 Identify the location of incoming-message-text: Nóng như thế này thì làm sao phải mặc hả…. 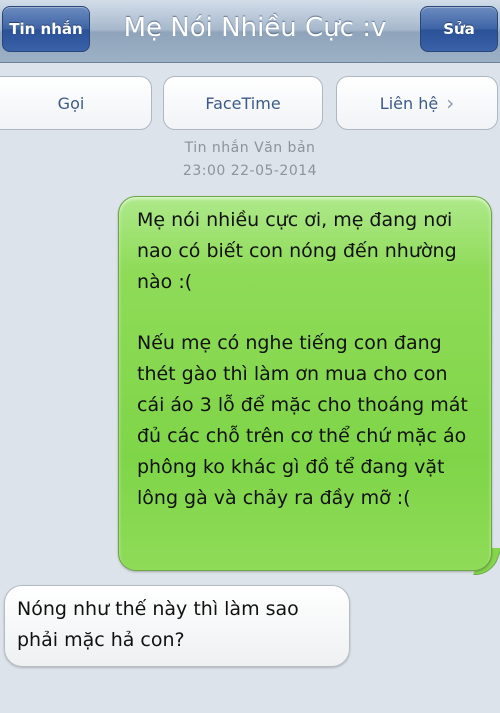
(158, 624).